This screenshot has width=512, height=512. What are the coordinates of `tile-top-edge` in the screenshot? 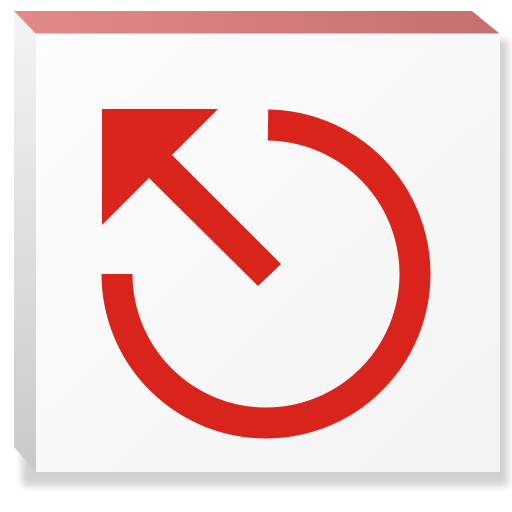 It's located at (257, 22).